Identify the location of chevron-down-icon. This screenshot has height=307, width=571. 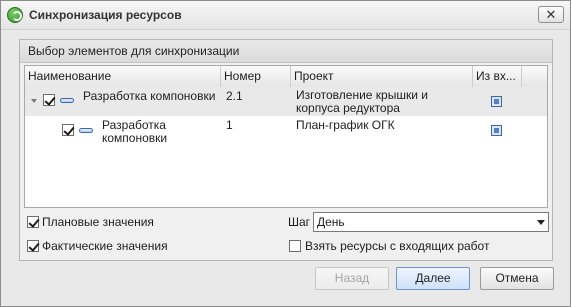
(541, 222).